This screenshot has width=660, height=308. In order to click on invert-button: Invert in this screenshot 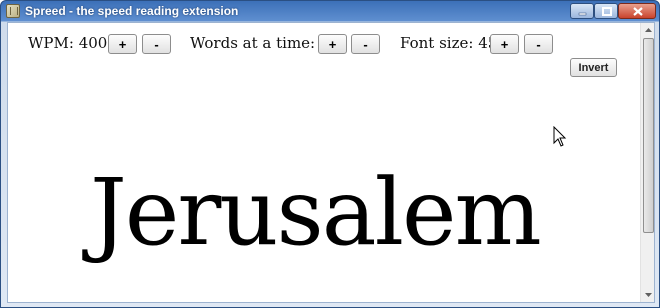, I will do `click(593, 67)`.